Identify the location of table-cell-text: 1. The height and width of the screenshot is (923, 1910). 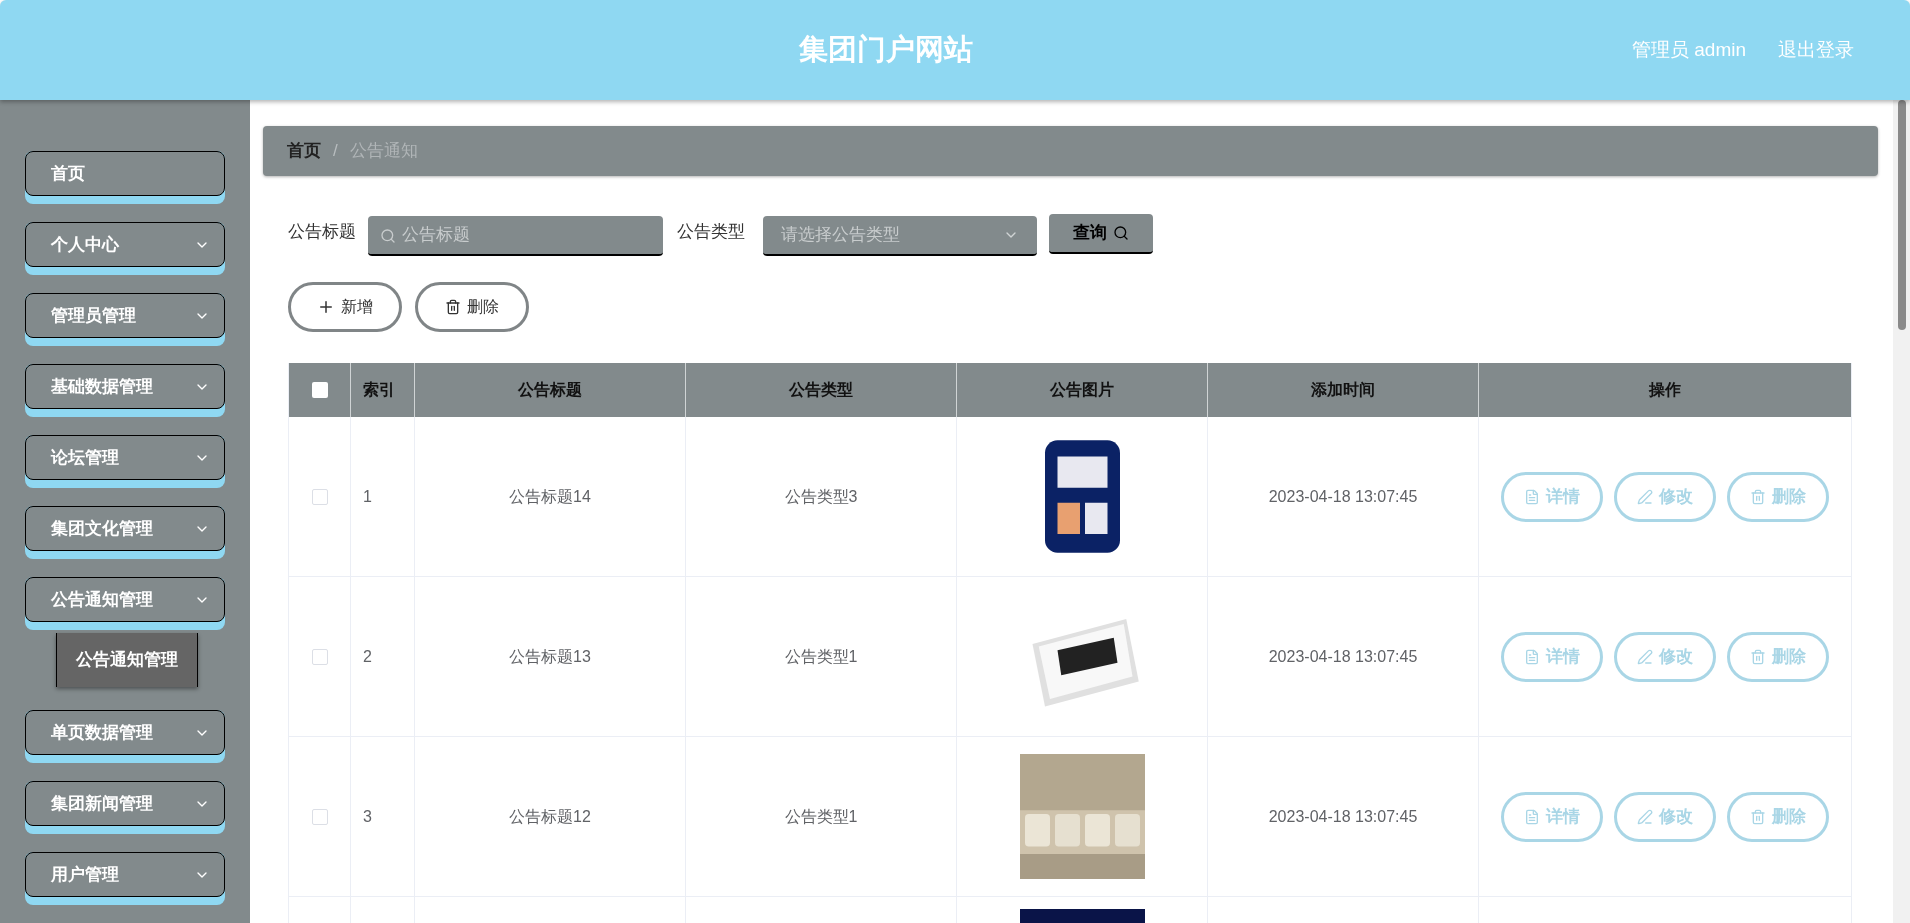
(367, 496).